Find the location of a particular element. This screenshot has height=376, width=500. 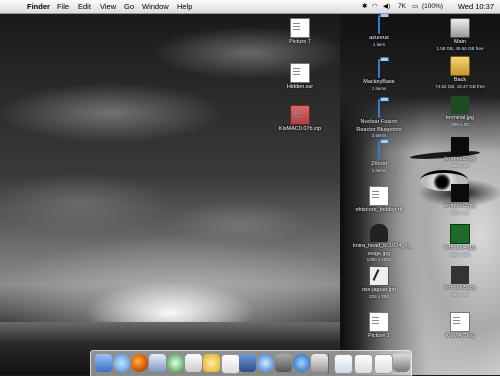

desktop-icon-hidden: Hidden.ssr is located at coordinates (300, 77).